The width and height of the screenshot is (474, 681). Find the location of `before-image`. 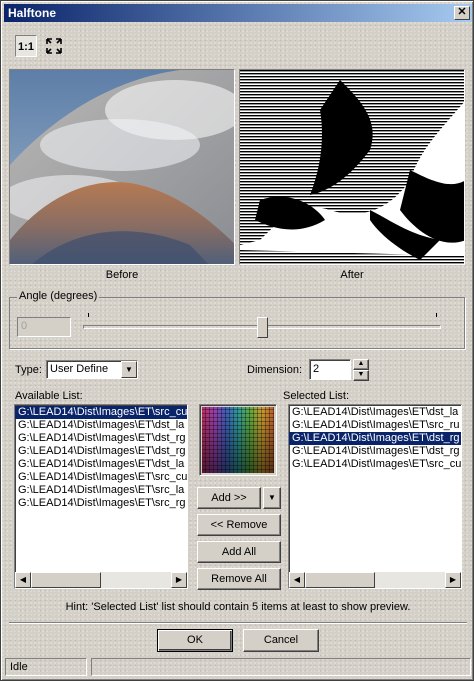

before-image is located at coordinates (122, 167).